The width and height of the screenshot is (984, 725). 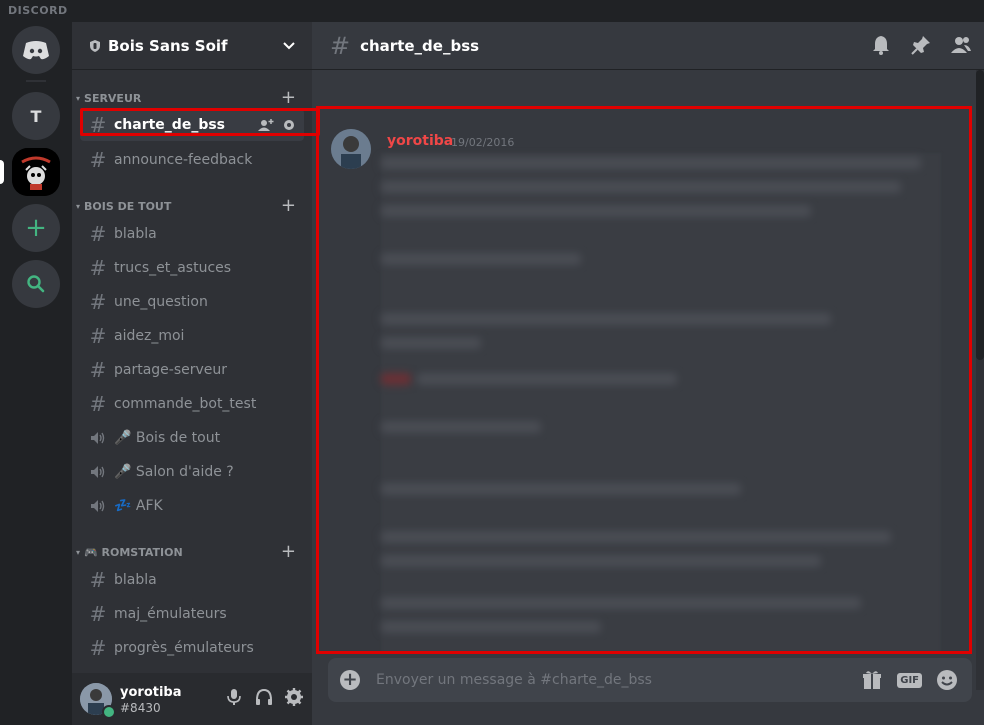 What do you see at coordinates (289, 45) in the screenshot?
I see `chevron-down-icon` at bounding box center [289, 45].